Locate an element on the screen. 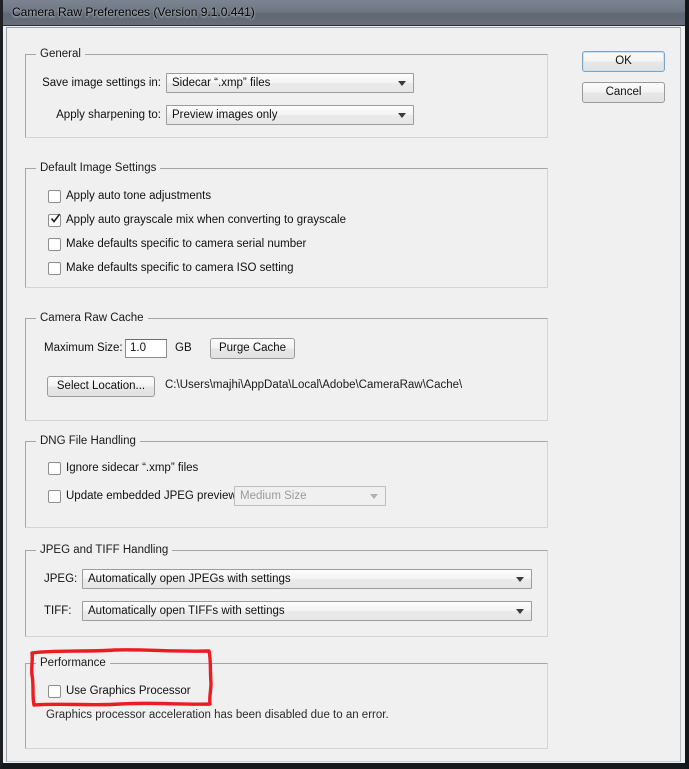  general-group: General is located at coordinates (286, 93).